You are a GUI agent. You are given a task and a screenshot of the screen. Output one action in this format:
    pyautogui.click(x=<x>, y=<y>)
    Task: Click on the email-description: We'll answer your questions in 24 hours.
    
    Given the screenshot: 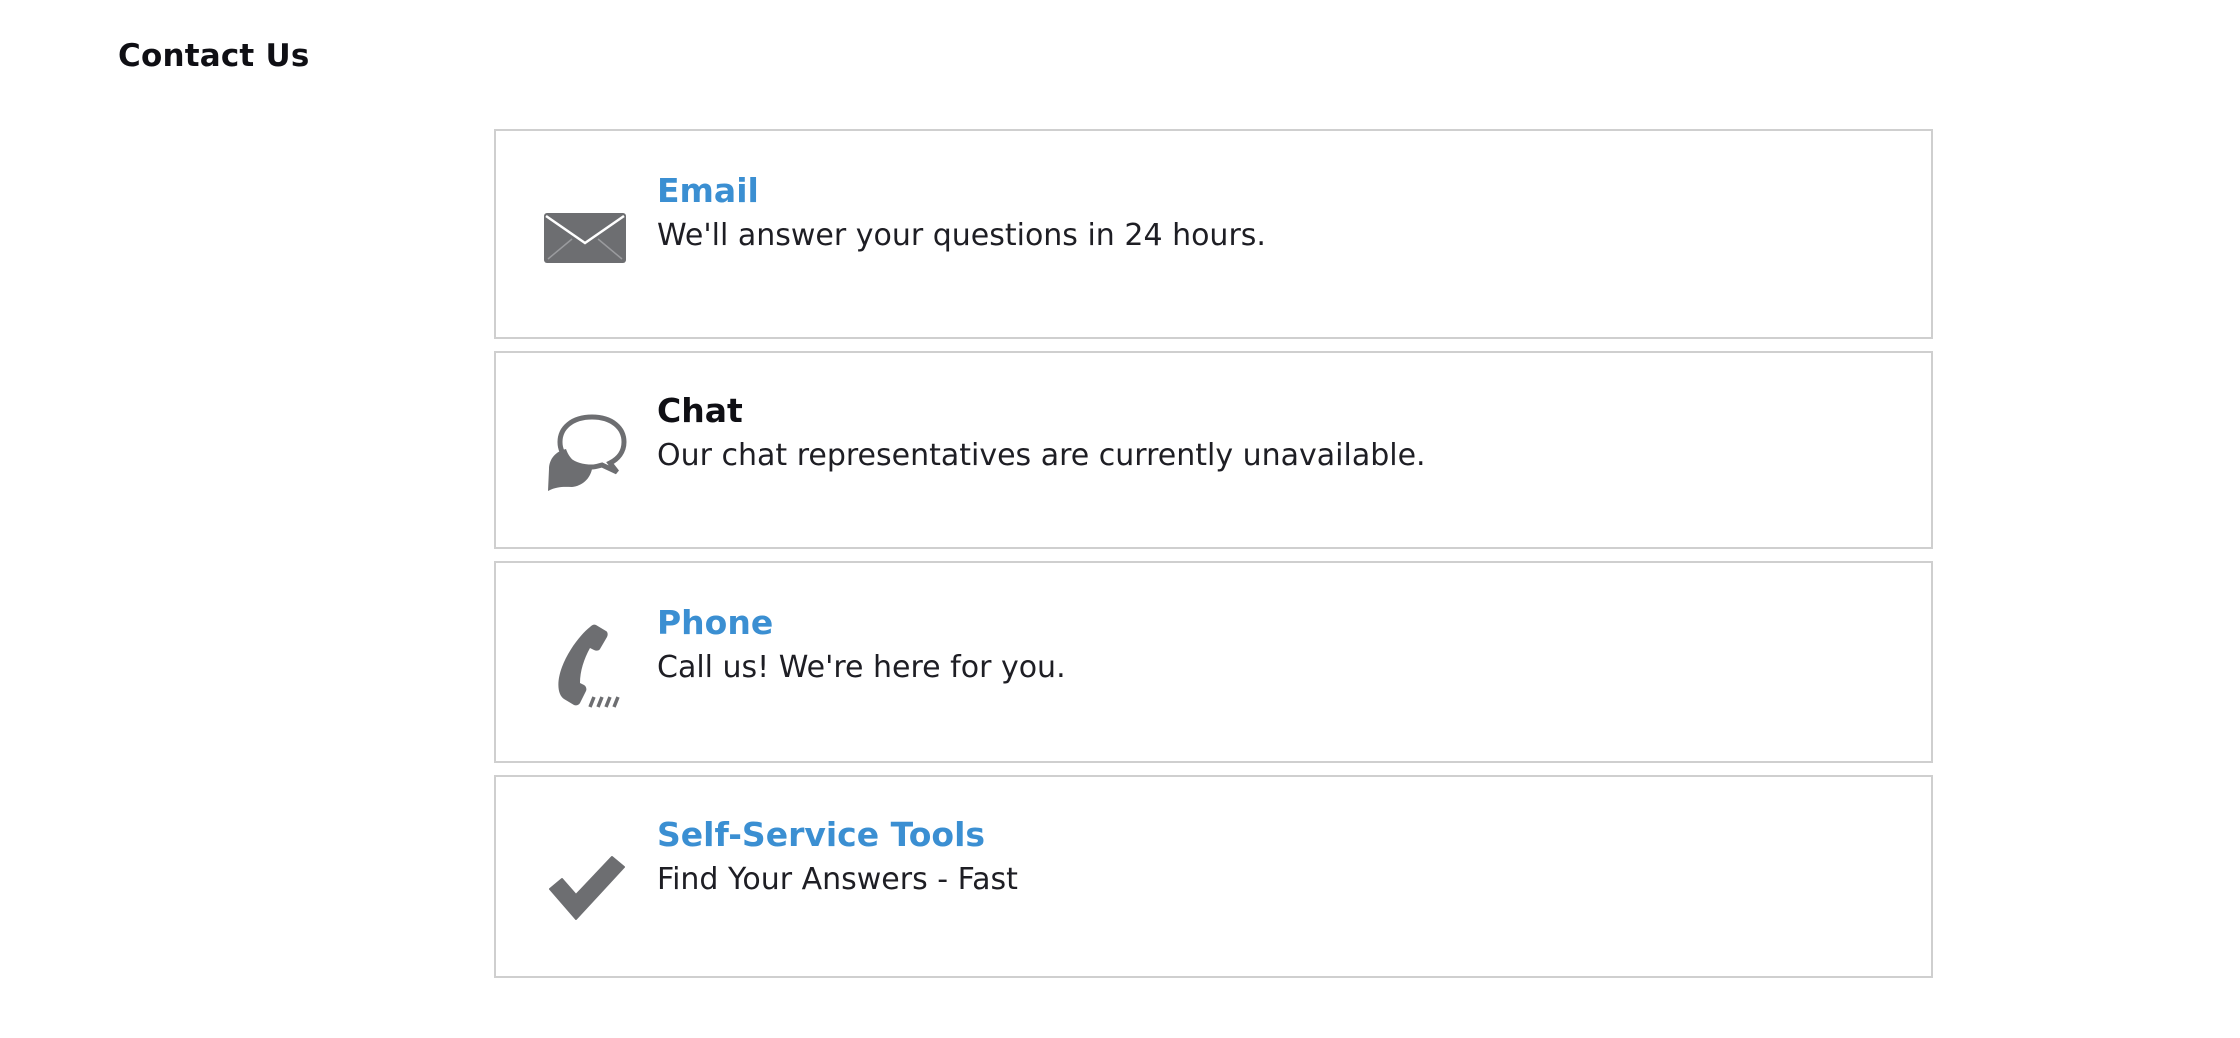 What is the action you would take?
    pyautogui.click(x=961, y=235)
    